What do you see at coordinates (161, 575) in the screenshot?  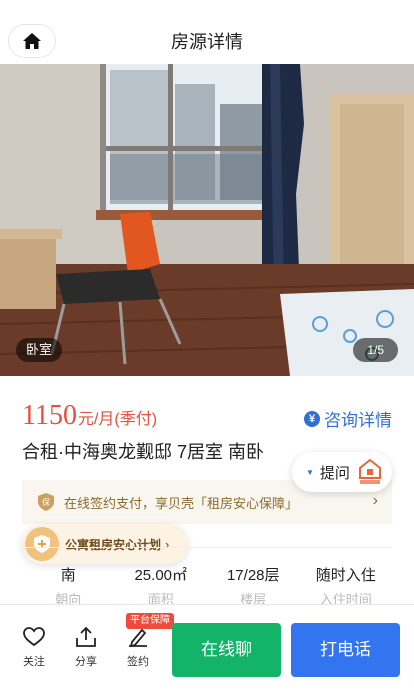 I see `fact-value: 25.00㎡` at bounding box center [161, 575].